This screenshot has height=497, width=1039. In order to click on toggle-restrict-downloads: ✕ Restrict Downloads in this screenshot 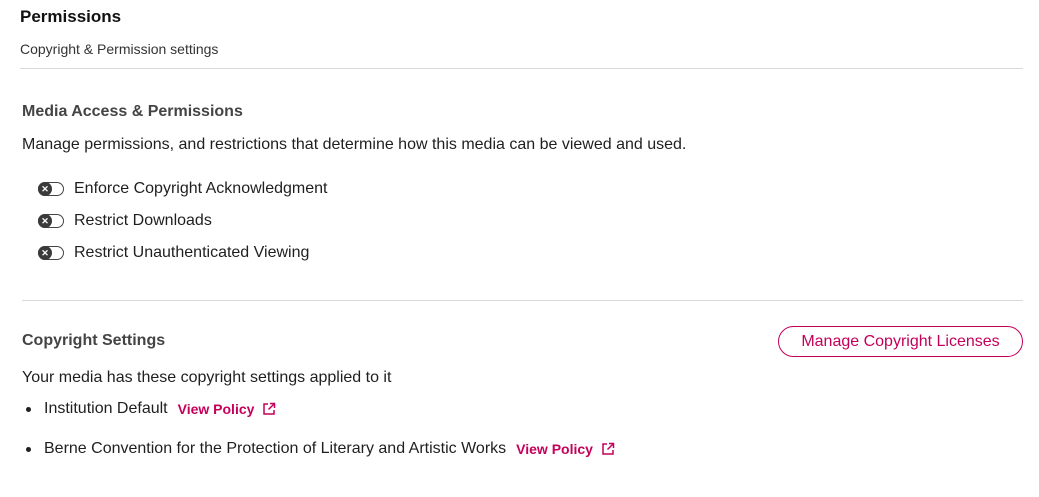, I will do `click(125, 221)`.